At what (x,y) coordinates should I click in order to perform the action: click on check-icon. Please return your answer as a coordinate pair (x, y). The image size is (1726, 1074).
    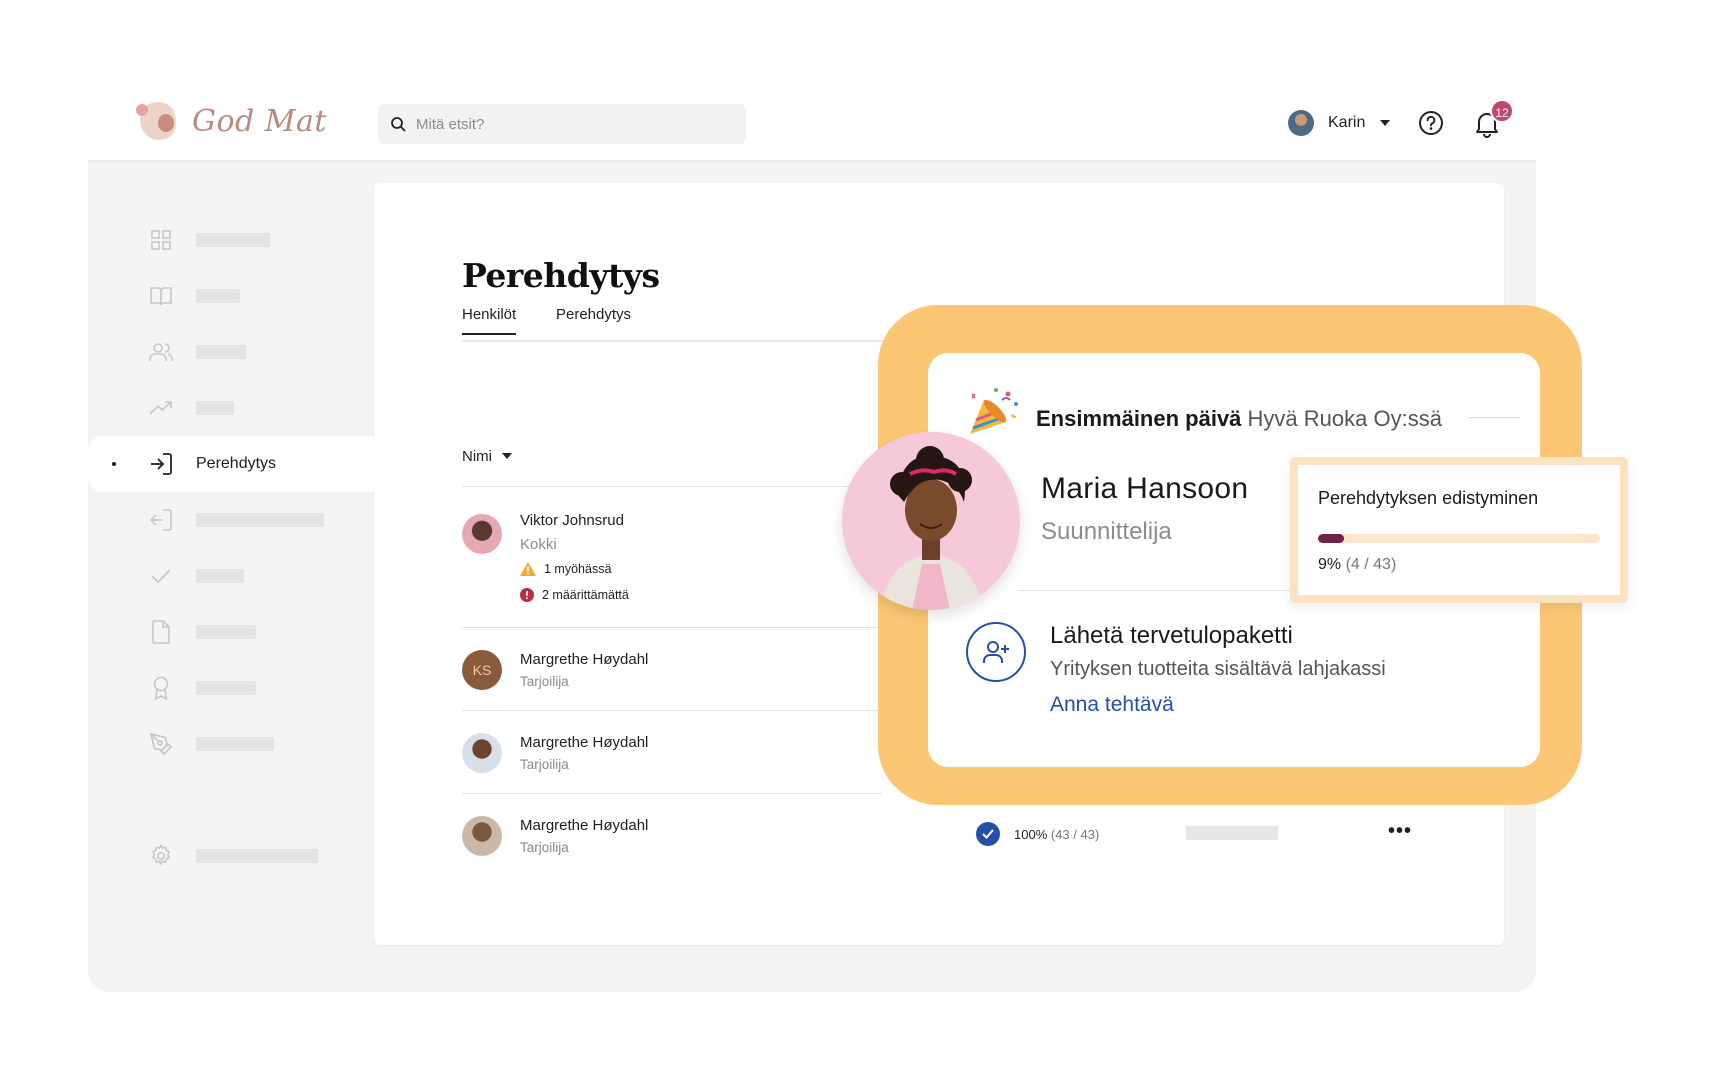
    Looking at the image, I should click on (161, 576).